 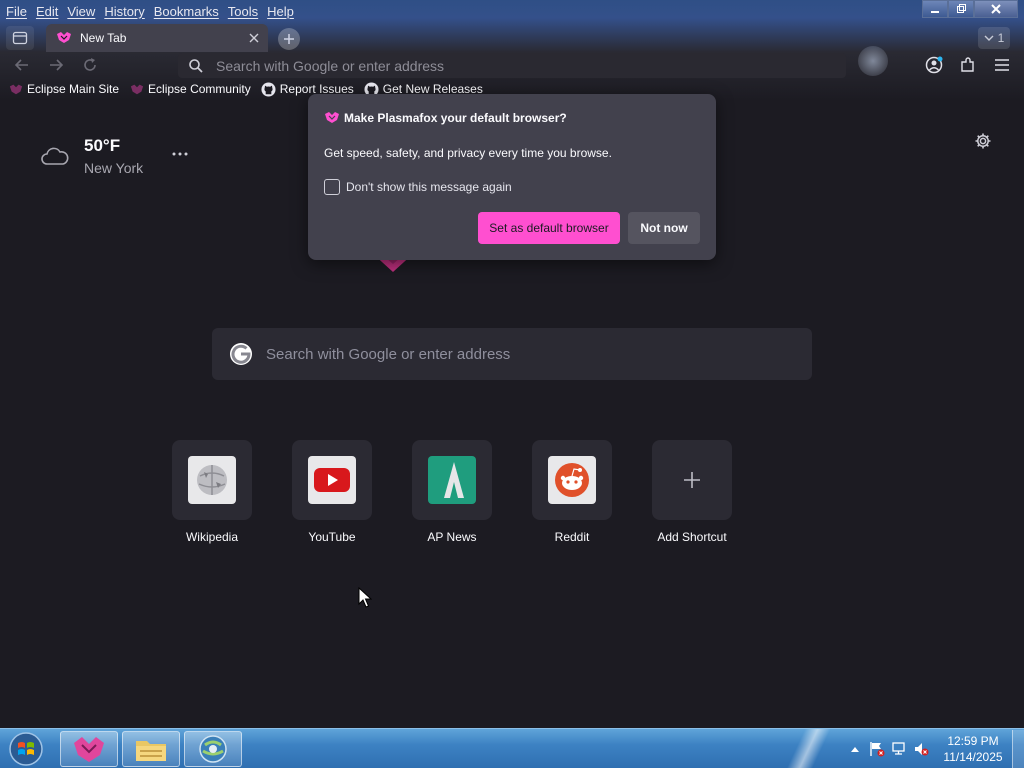 I want to click on add-shortcut-tile, so click(x=692, y=480).